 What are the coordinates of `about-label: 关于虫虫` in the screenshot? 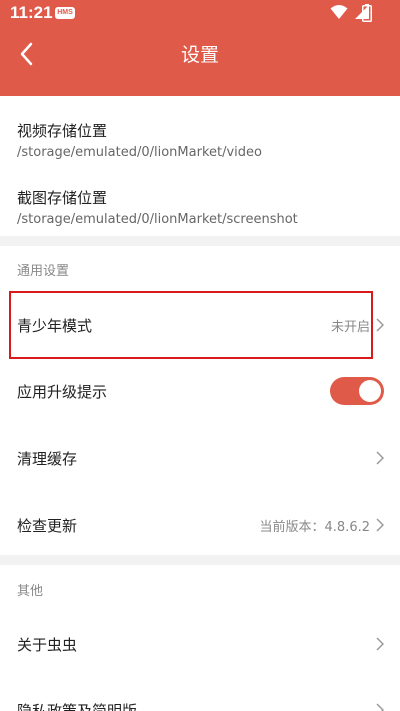 It's located at (47, 644).